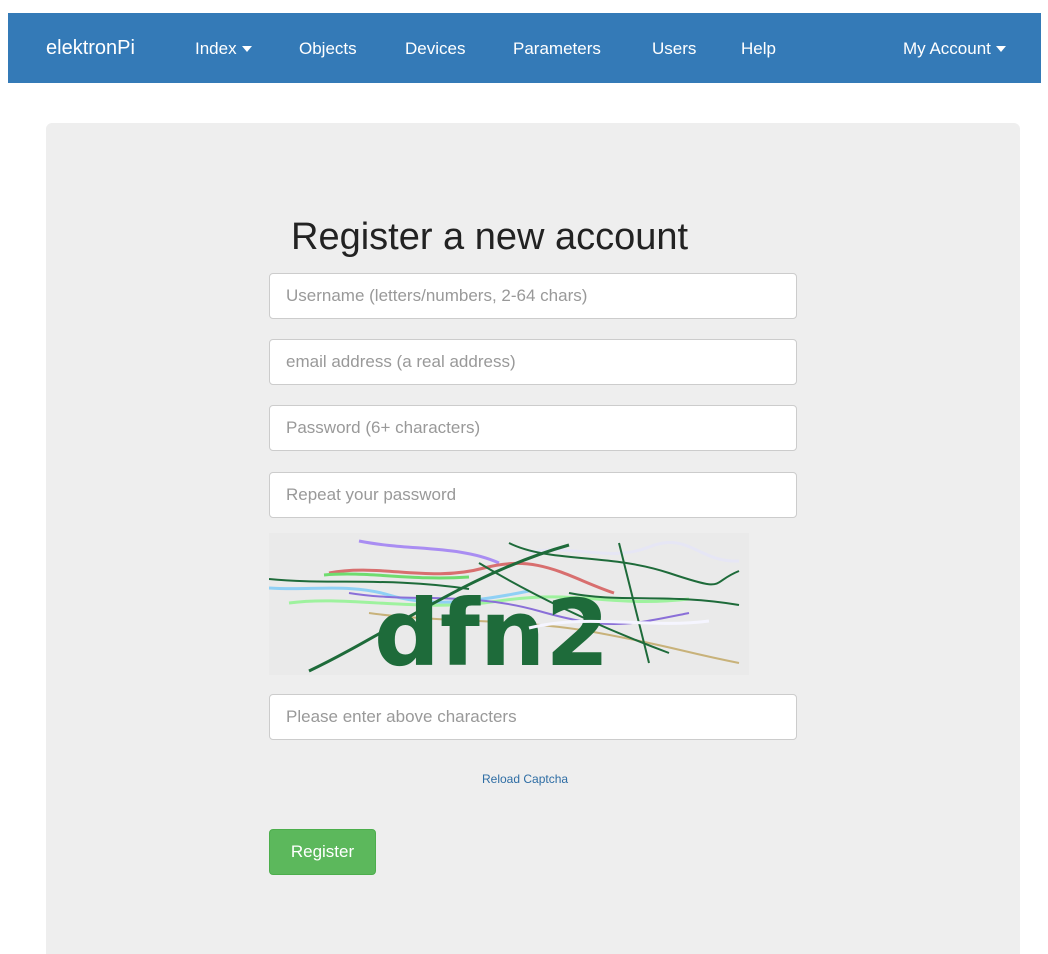 The width and height of the screenshot is (1048, 954). What do you see at coordinates (525, 779) in the screenshot?
I see `reload-captcha-link: Reload Captcha` at bounding box center [525, 779].